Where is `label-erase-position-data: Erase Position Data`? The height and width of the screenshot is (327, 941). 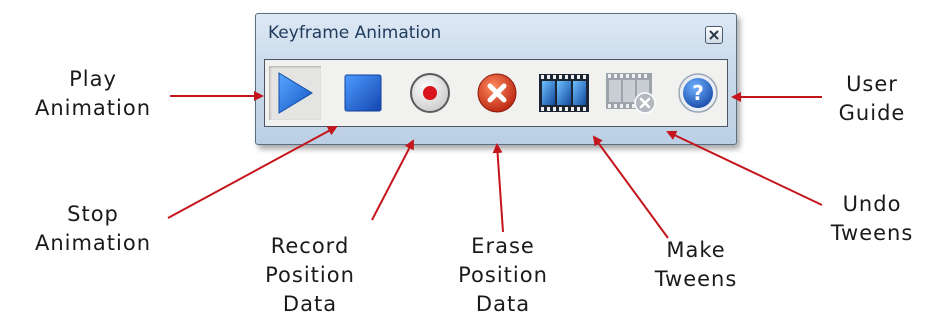
label-erase-position-data: Erase Position Data is located at coordinates (503, 275).